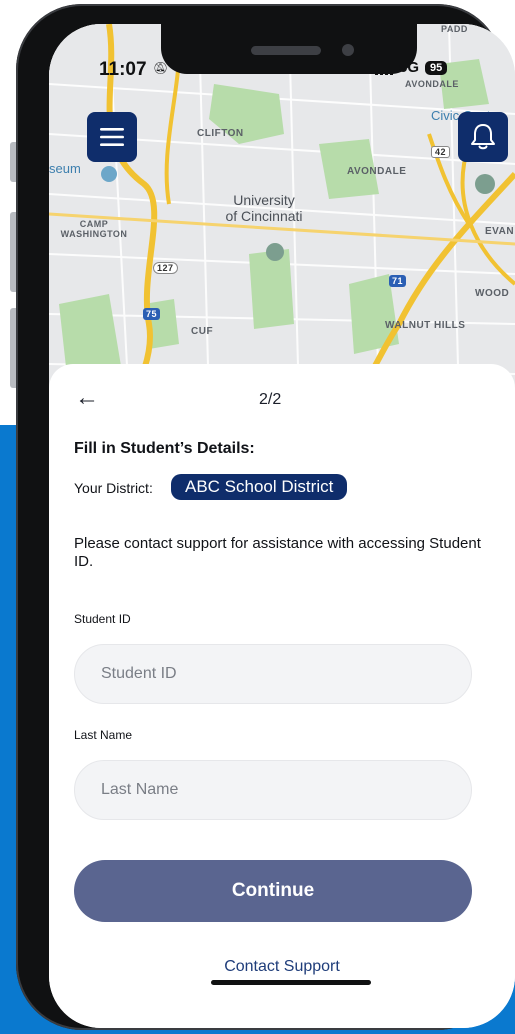 The height and width of the screenshot is (1034, 515). Describe the element at coordinates (164, 448) in the screenshot. I see `sheet-title: Fill in Student’s Details:` at that location.